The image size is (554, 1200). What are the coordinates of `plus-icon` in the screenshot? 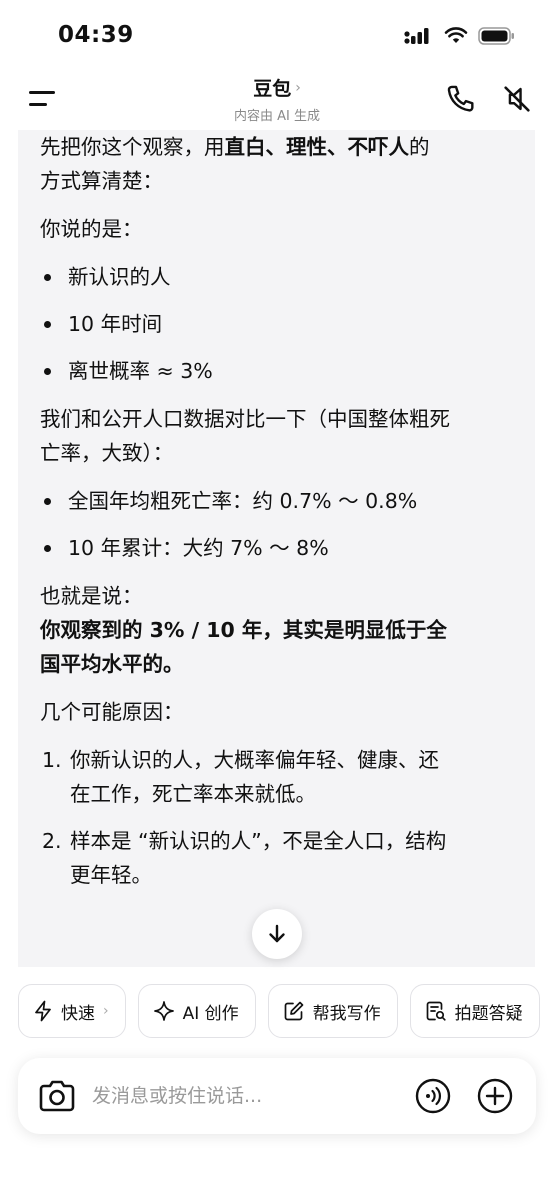 It's located at (495, 1096).